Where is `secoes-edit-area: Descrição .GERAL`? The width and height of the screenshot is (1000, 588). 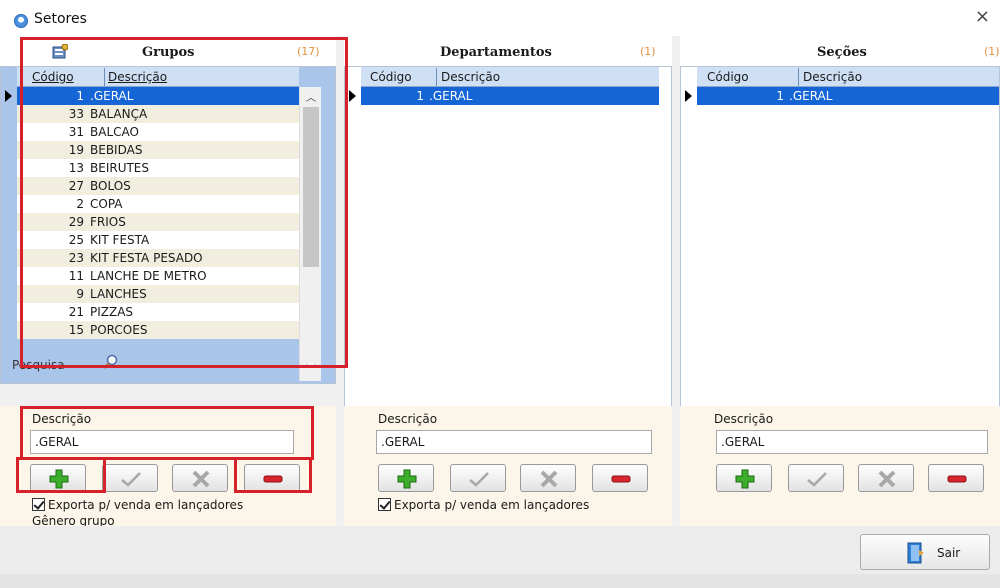 secoes-edit-area: Descrição .GERAL is located at coordinates (840, 466).